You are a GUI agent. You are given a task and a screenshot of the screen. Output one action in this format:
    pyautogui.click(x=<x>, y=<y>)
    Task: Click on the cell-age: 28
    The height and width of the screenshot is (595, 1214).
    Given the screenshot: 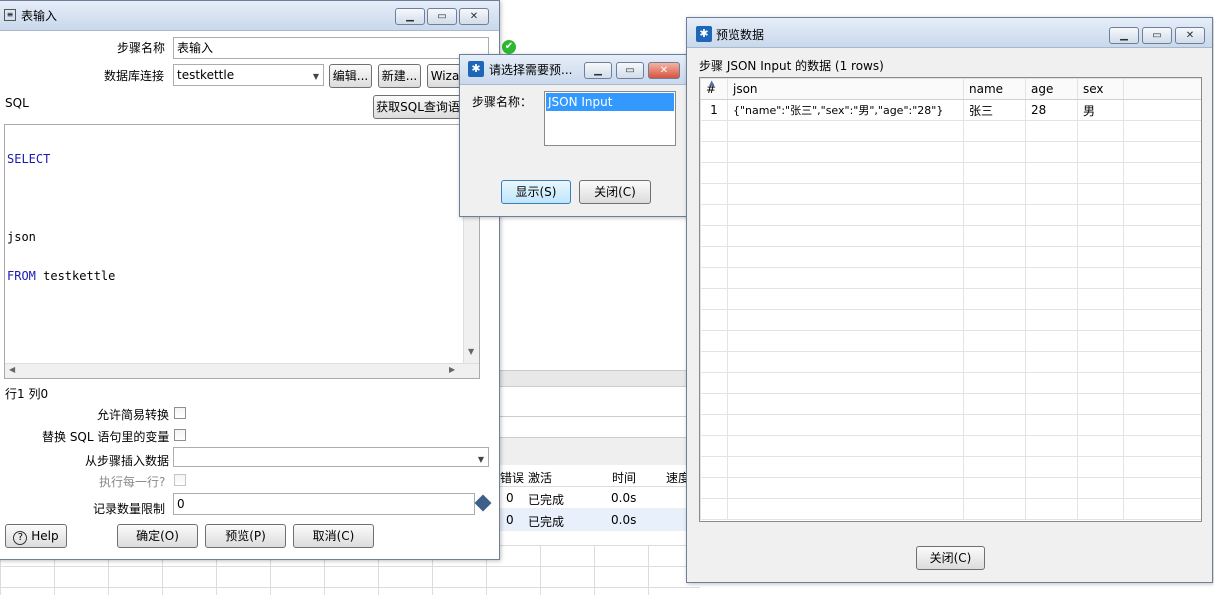 What is the action you would take?
    pyautogui.click(x=1051, y=110)
    